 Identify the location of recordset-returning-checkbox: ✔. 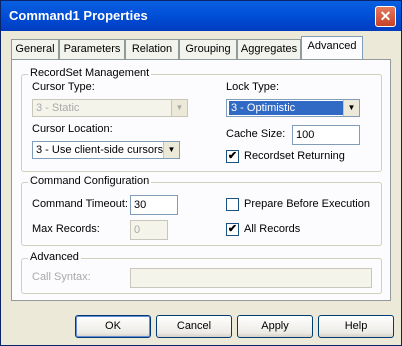
(232, 156).